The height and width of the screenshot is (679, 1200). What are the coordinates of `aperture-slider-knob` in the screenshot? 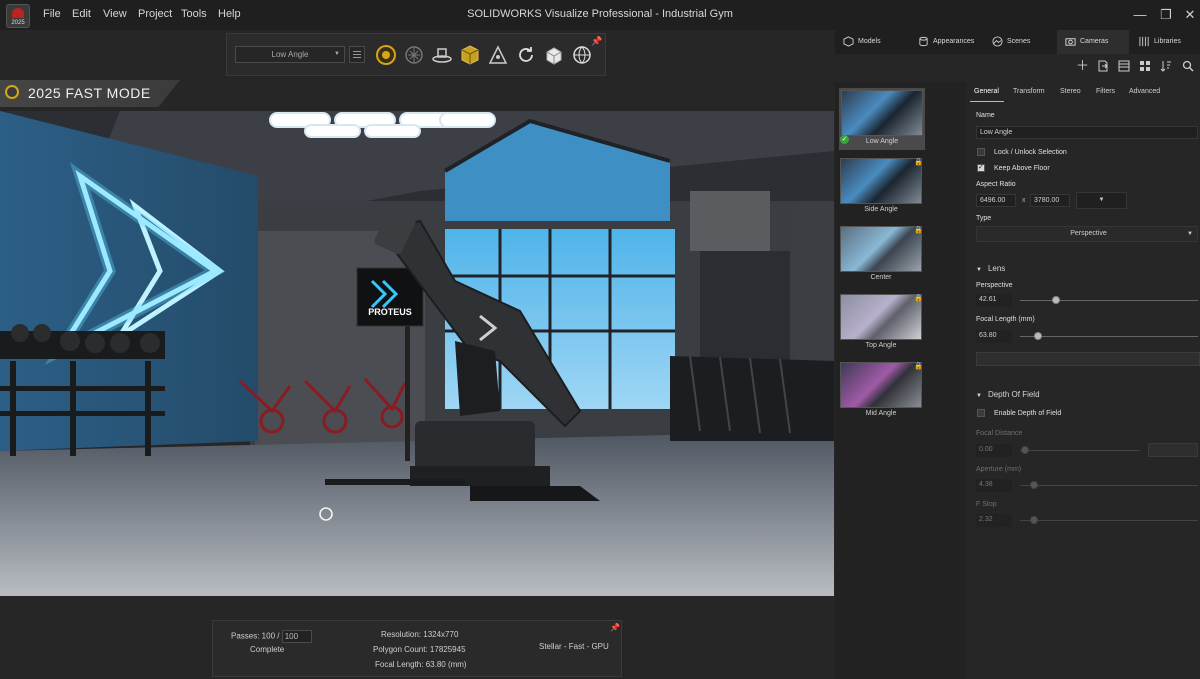 It's located at (1034, 485).